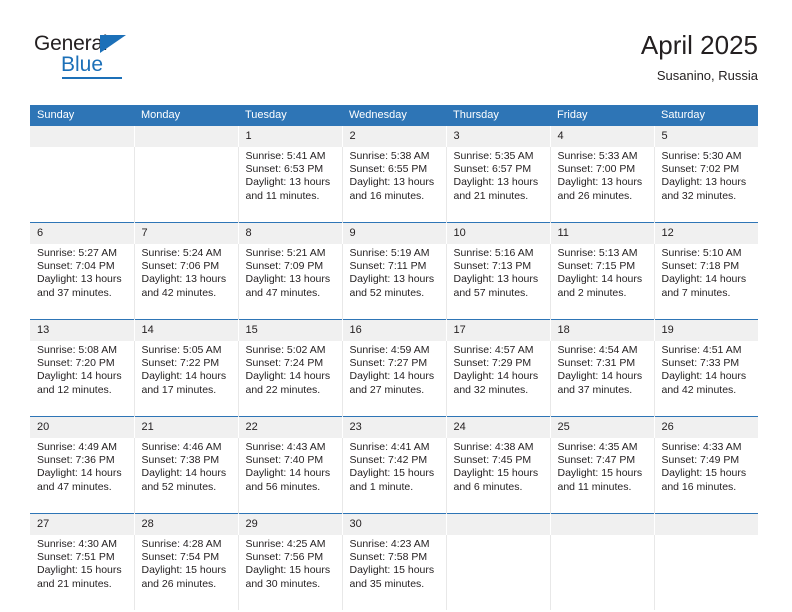 Image resolution: width=792 pixels, height=612 pixels. Describe the element at coordinates (82, 427) in the screenshot. I see `day-number: 20` at that location.